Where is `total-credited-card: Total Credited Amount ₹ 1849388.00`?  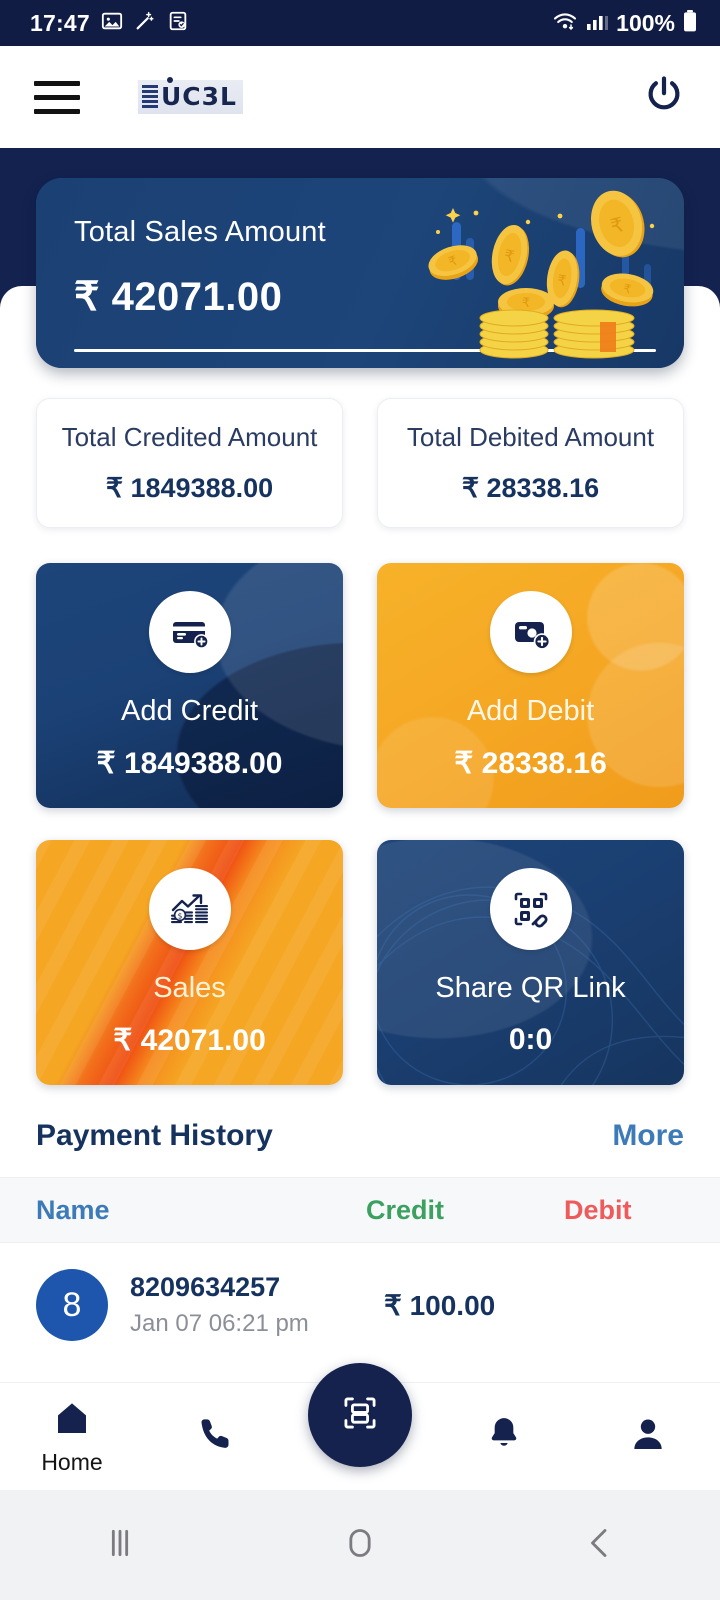
total-credited-card: Total Credited Amount ₹ 1849388.00 is located at coordinates (189, 463).